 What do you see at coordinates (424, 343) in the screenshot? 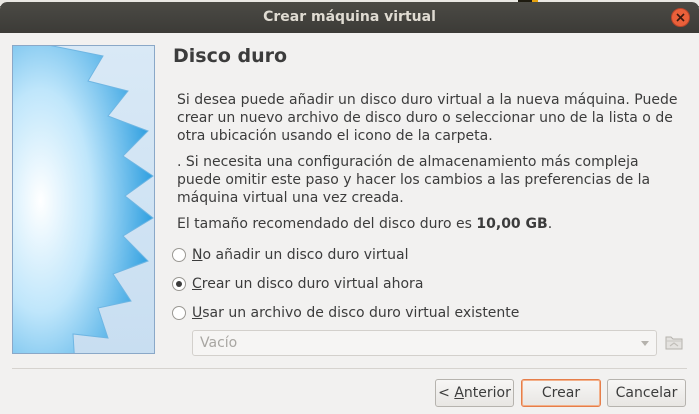
I see `existing-disk-select: Vacío` at bounding box center [424, 343].